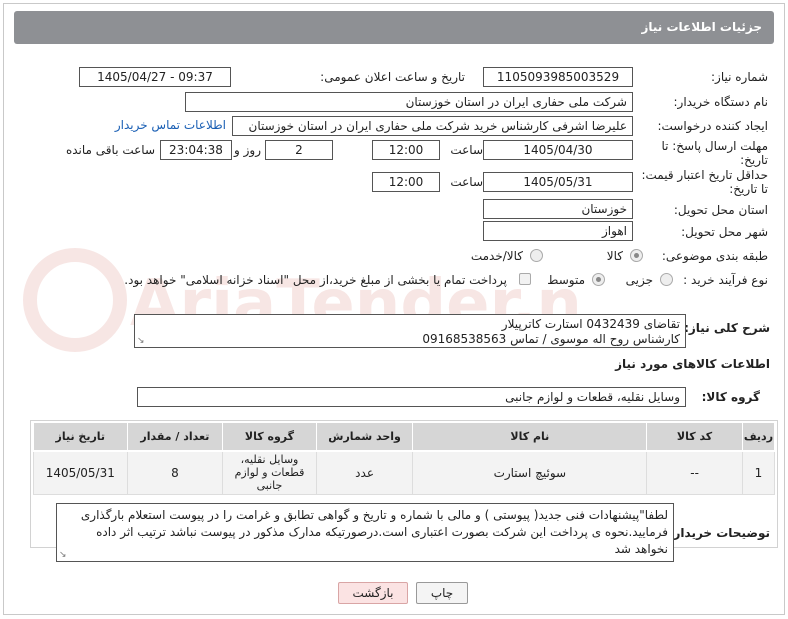 This screenshot has height=619, width=788. Describe the element at coordinates (719, 533) in the screenshot. I see `buyer-notes-label: توضیحات خریدار:` at that location.